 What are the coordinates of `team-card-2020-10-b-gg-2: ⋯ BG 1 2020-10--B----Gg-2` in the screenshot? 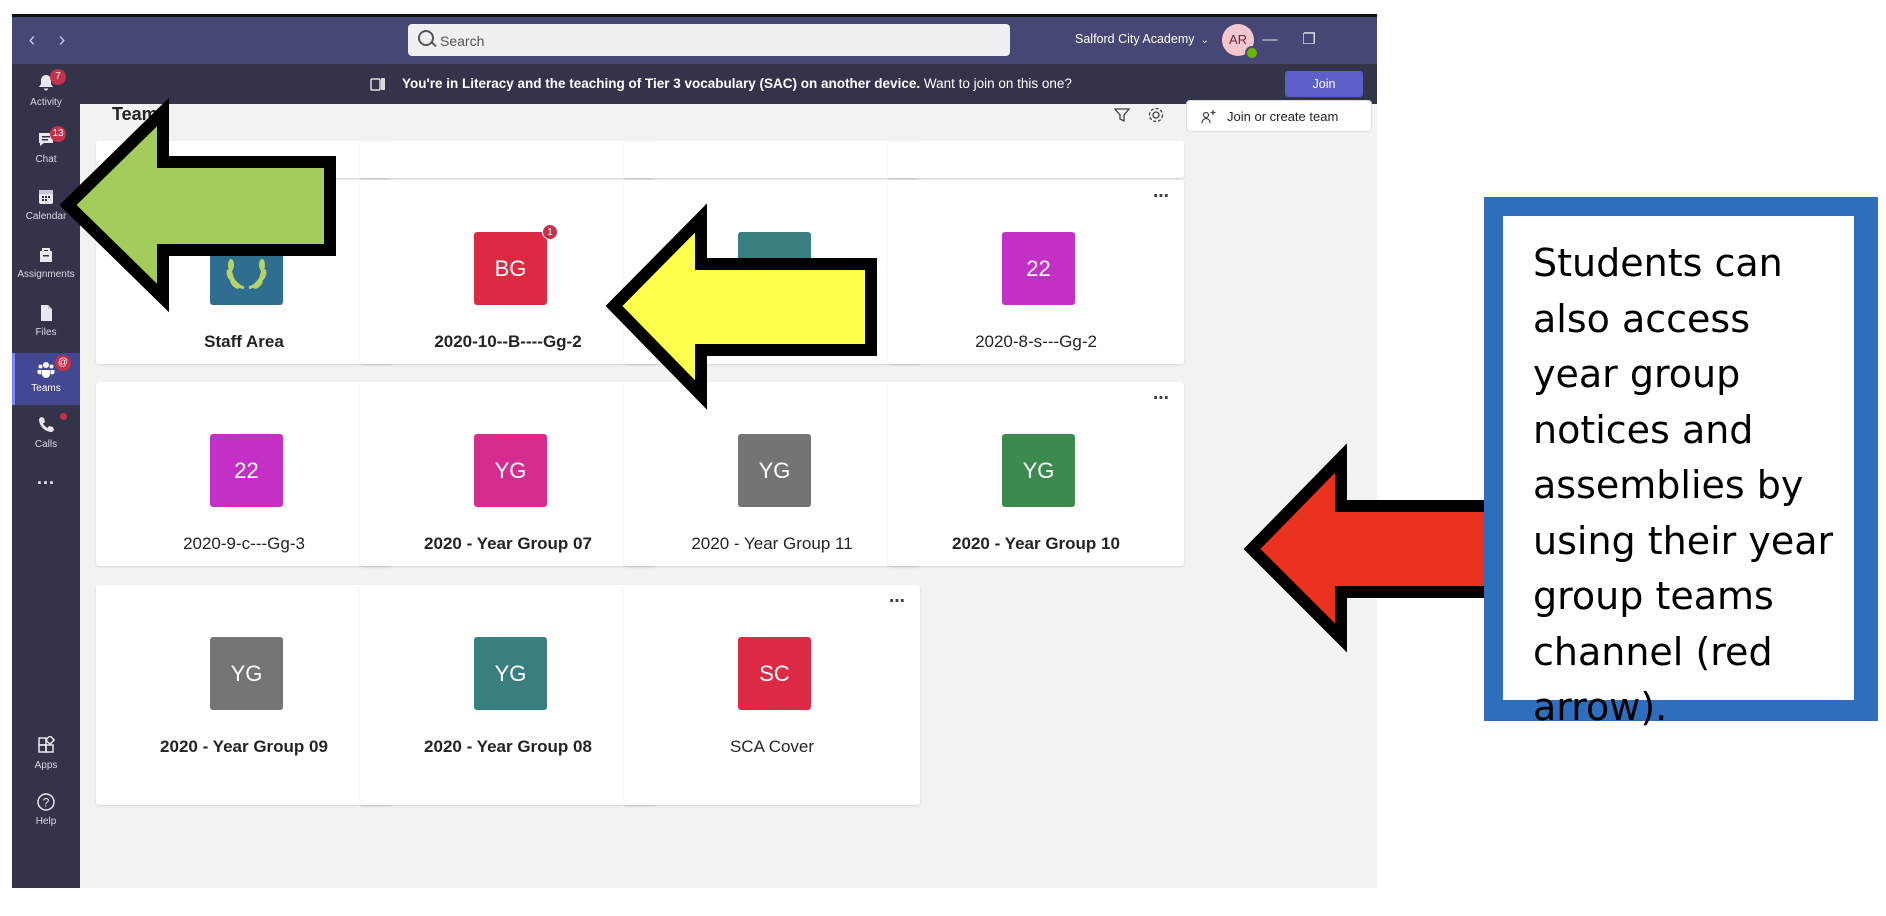 It's located at (508, 272).